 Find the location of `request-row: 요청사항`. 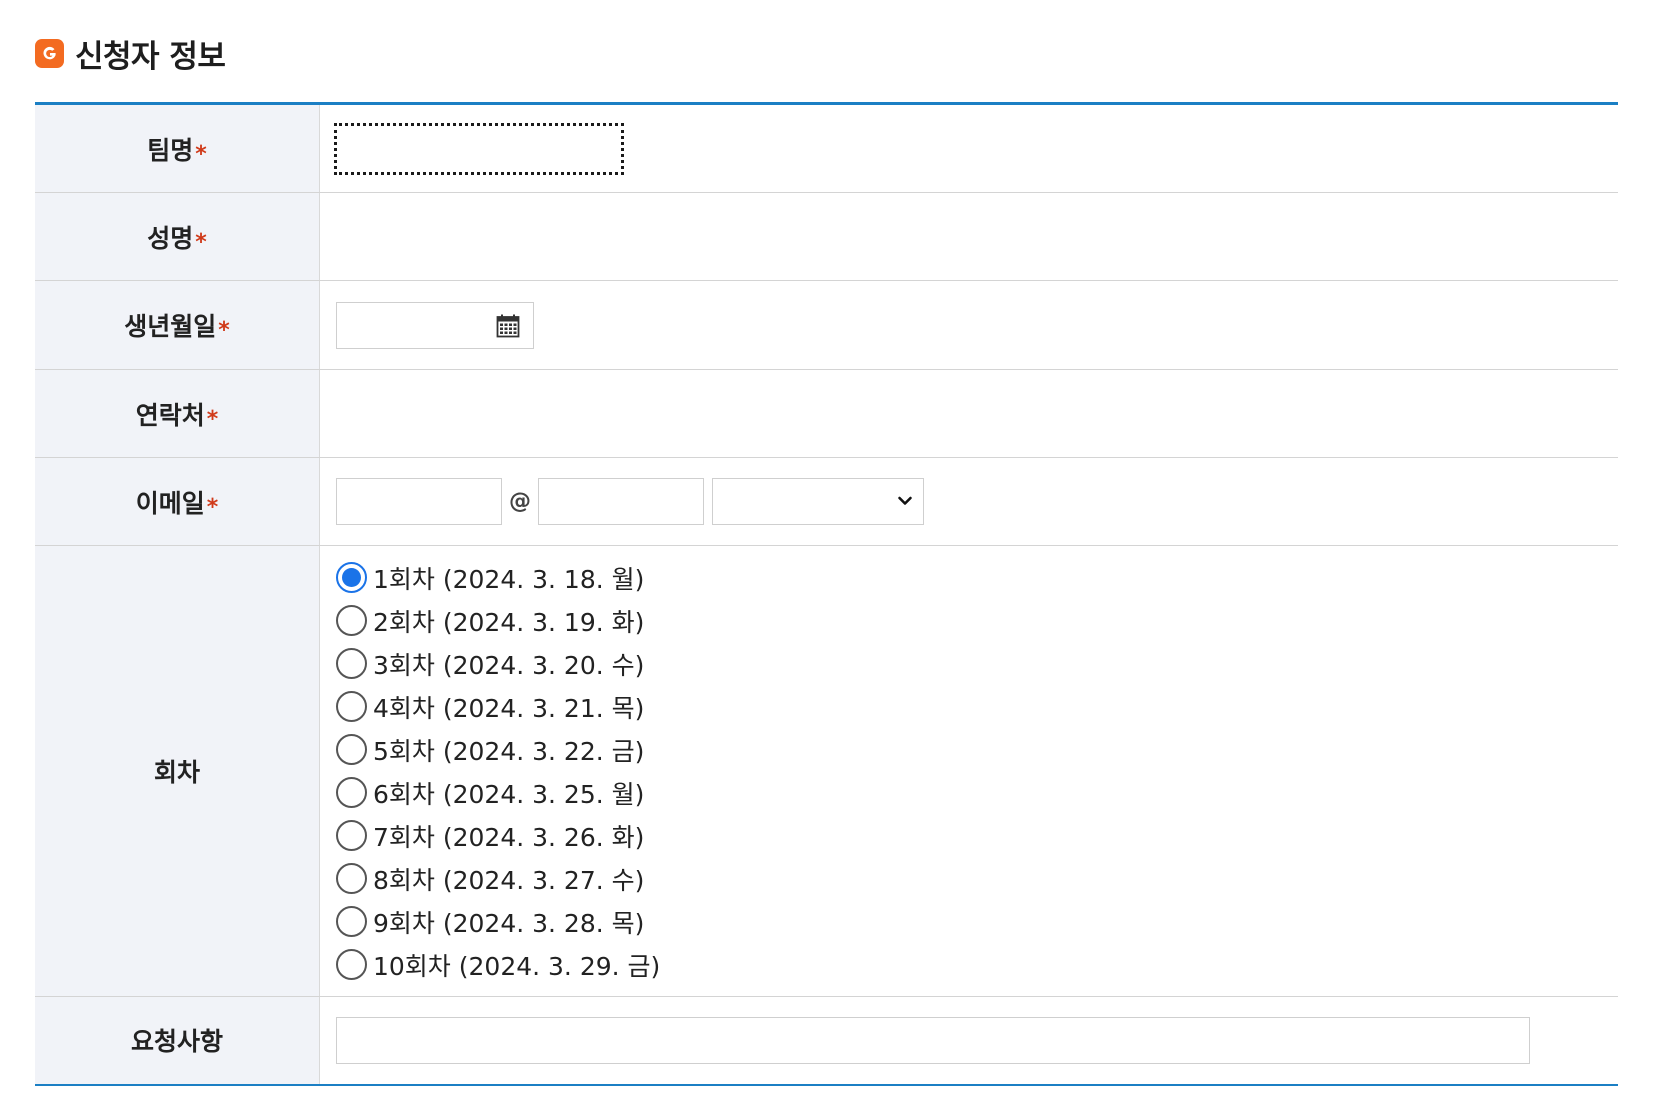

request-row: 요청사항 is located at coordinates (826, 1040).